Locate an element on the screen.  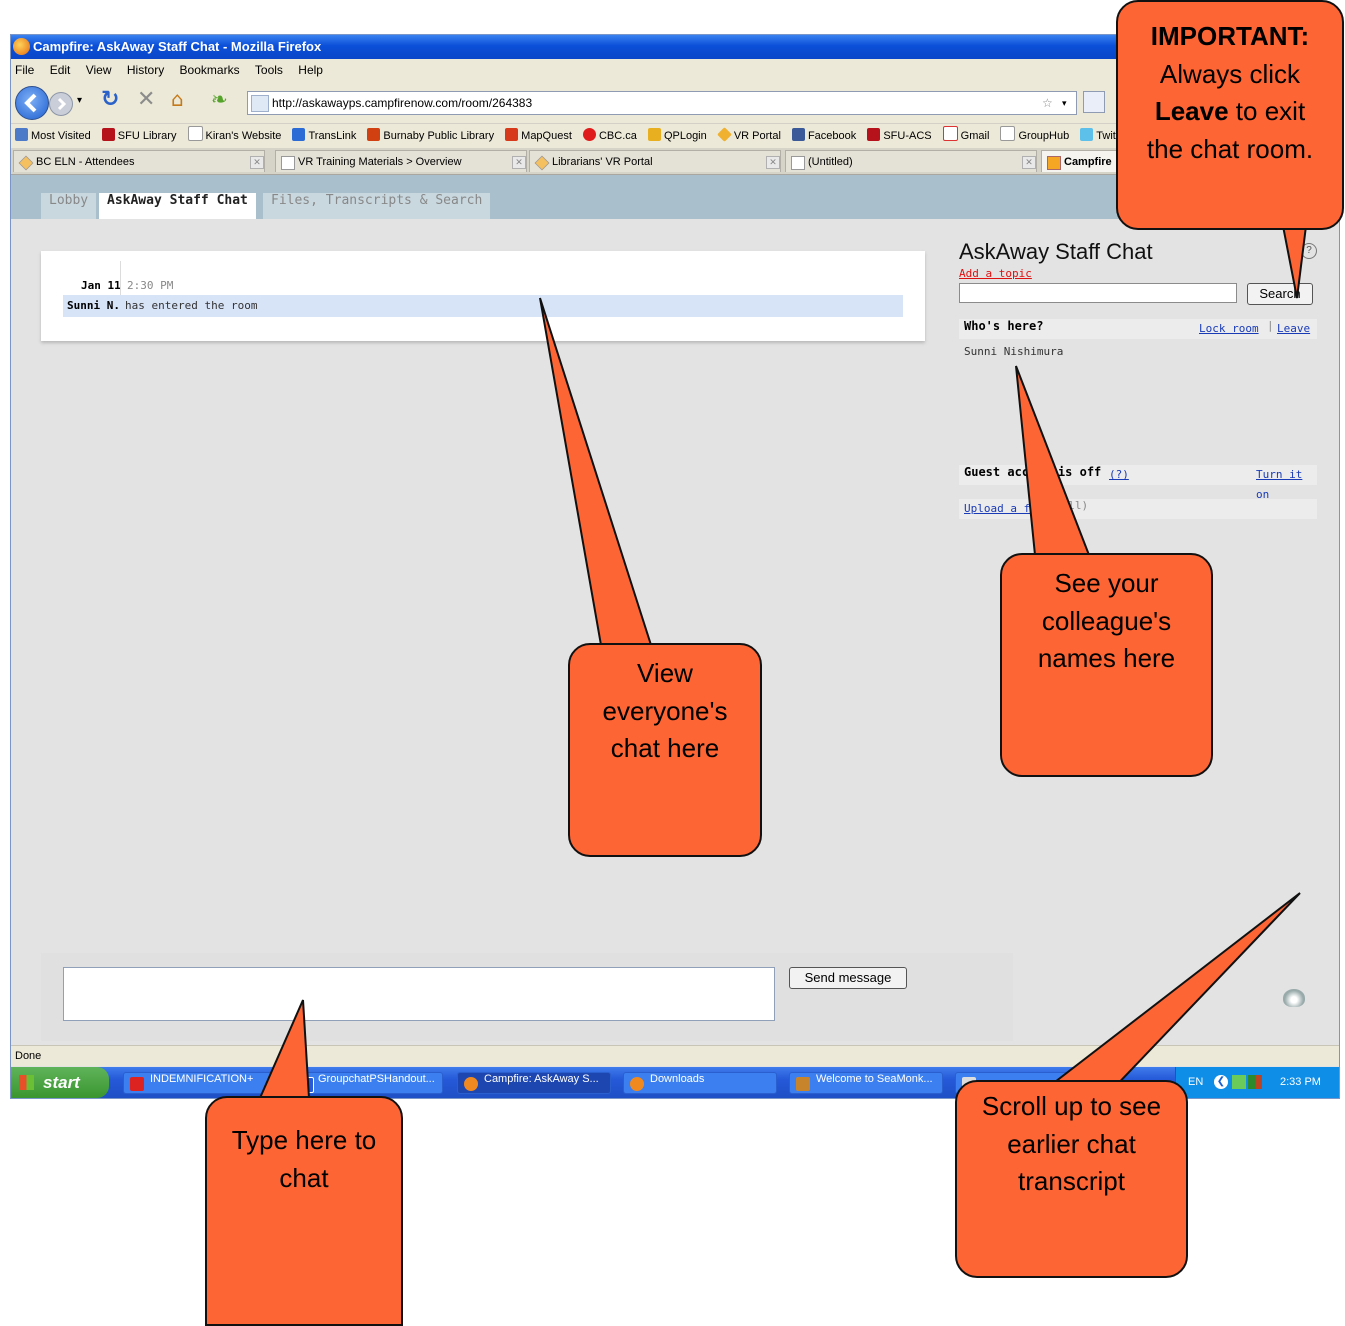
callout-view-chat: View everyone's chat here is located at coordinates (665, 750).